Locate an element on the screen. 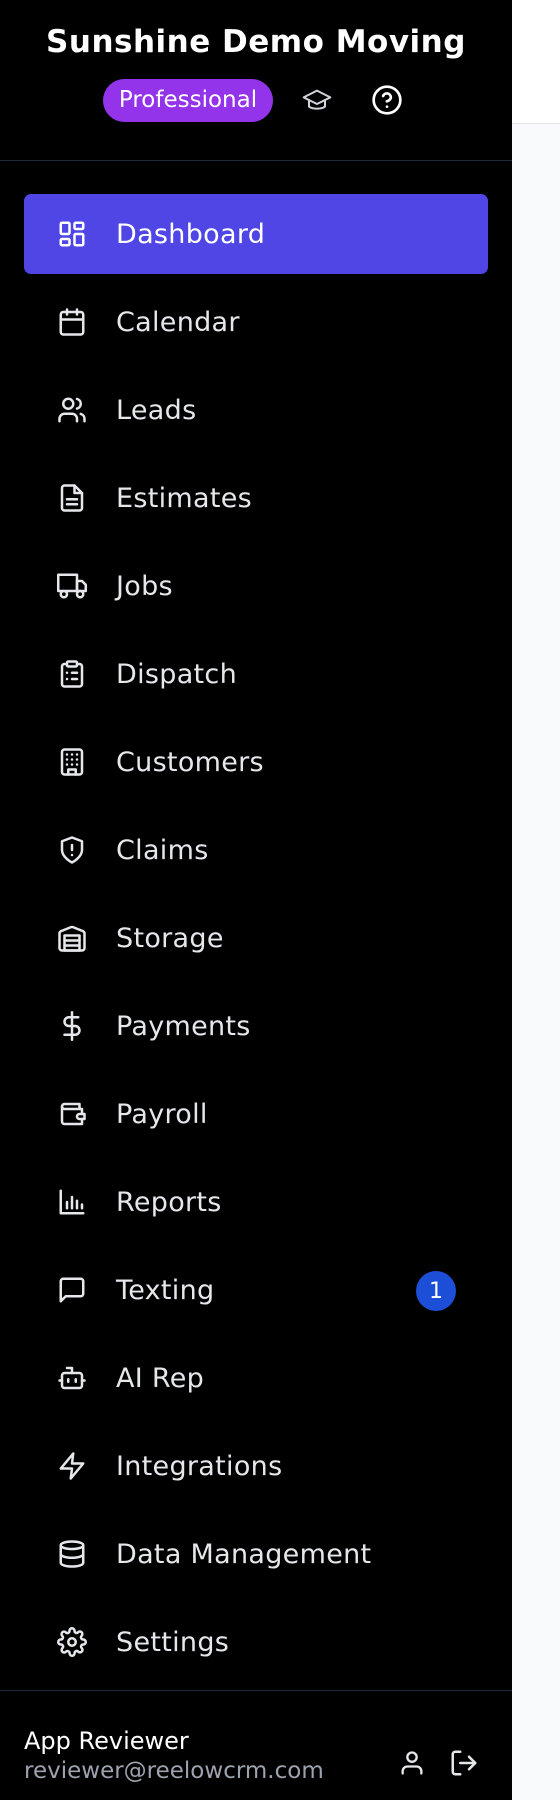  sidebar-item-label: Payments is located at coordinates (183, 1026).